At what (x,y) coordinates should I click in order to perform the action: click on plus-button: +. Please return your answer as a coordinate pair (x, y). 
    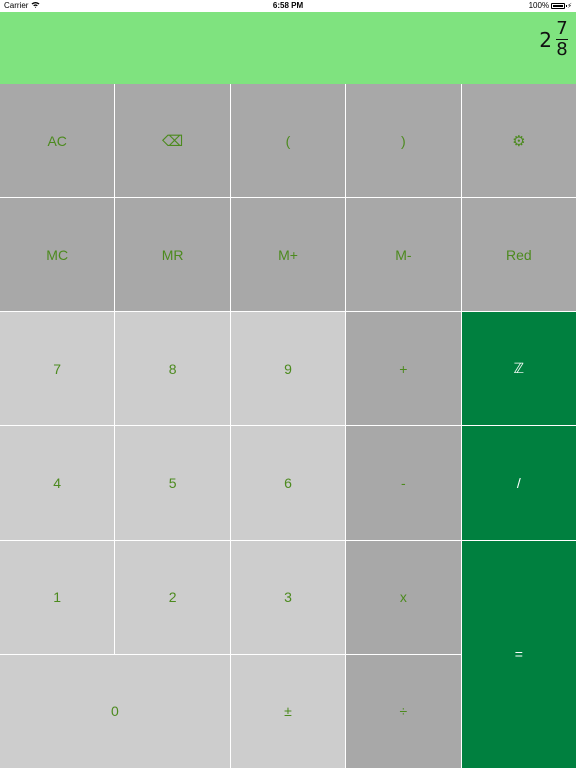
    Looking at the image, I should click on (403, 369).